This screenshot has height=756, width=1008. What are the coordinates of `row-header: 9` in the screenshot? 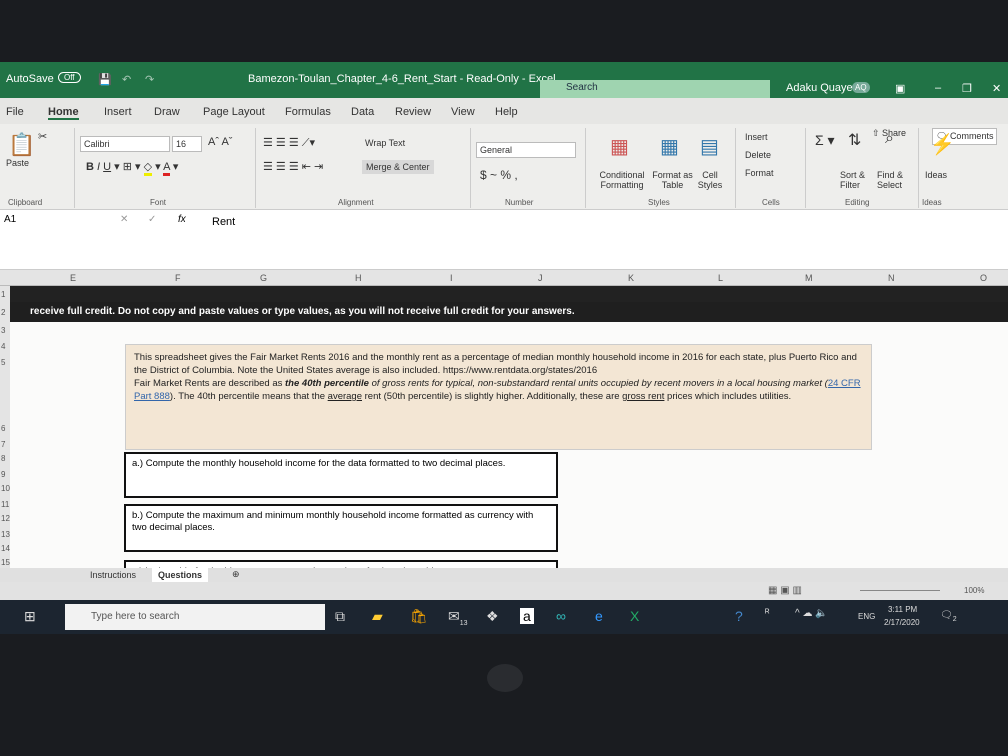 It's located at (3, 474).